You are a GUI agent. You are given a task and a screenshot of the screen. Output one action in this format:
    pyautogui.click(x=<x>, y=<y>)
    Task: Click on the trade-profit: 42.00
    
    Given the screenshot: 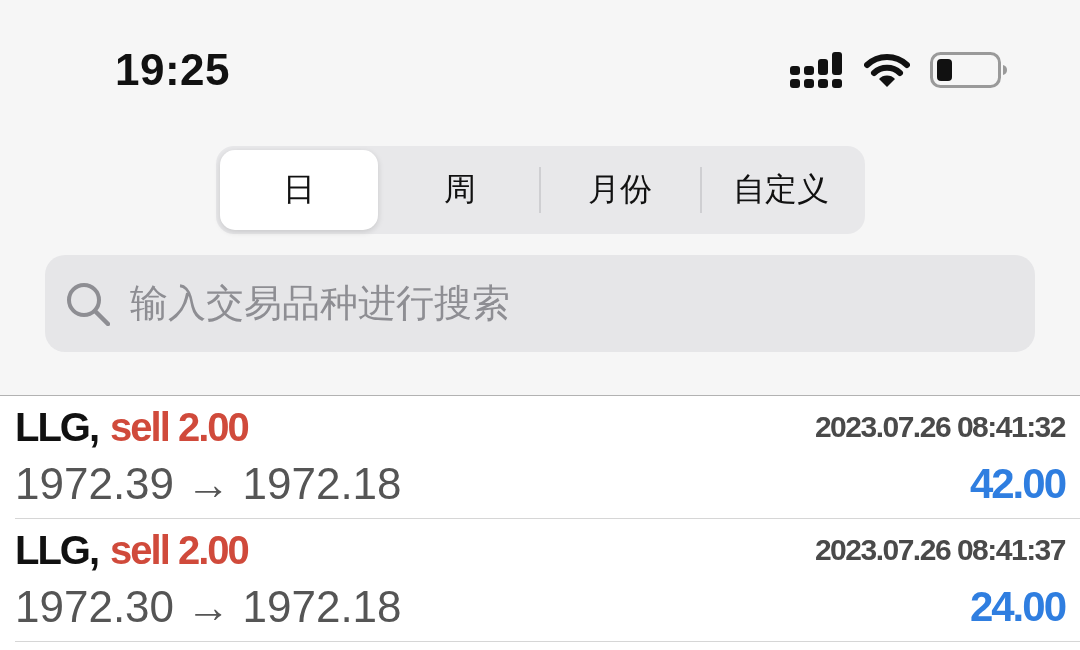 What is the action you would take?
    pyautogui.click(x=1017, y=484)
    